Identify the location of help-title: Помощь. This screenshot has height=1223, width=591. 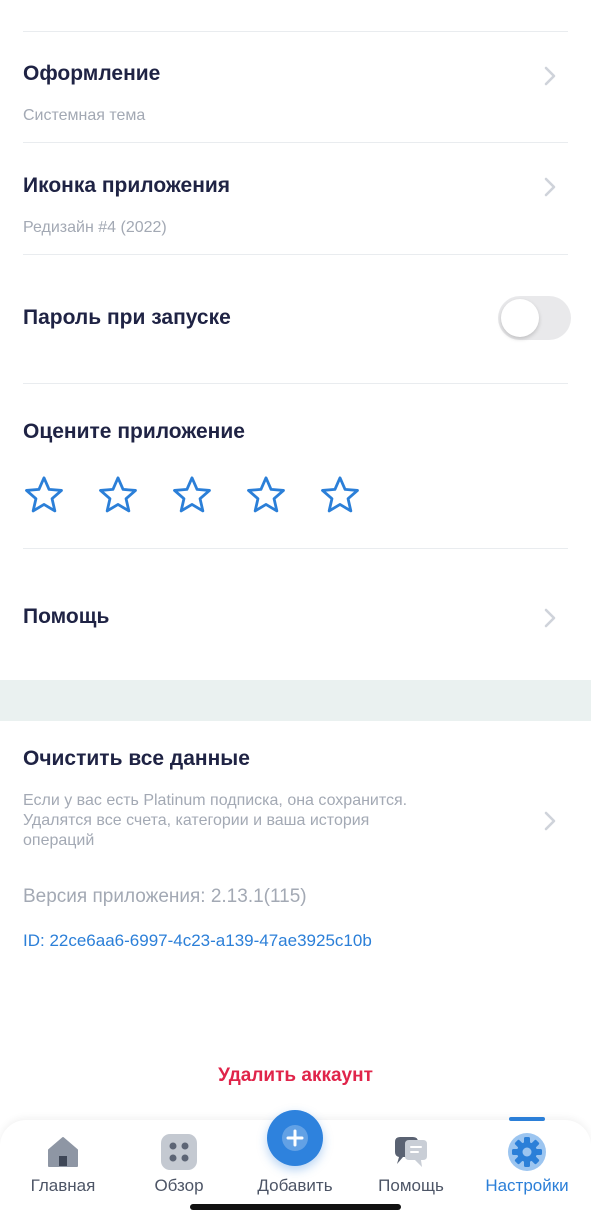
(66, 616).